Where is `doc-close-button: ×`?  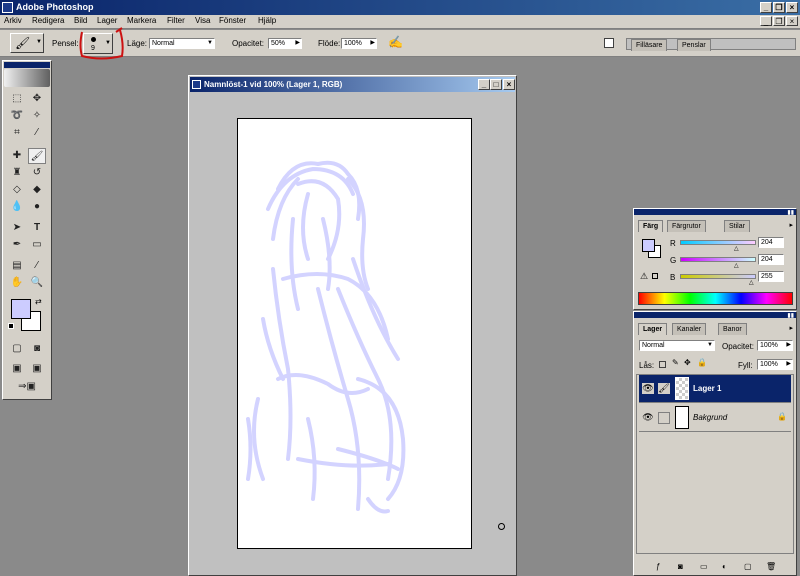 doc-close-button: × is located at coordinates (792, 21).